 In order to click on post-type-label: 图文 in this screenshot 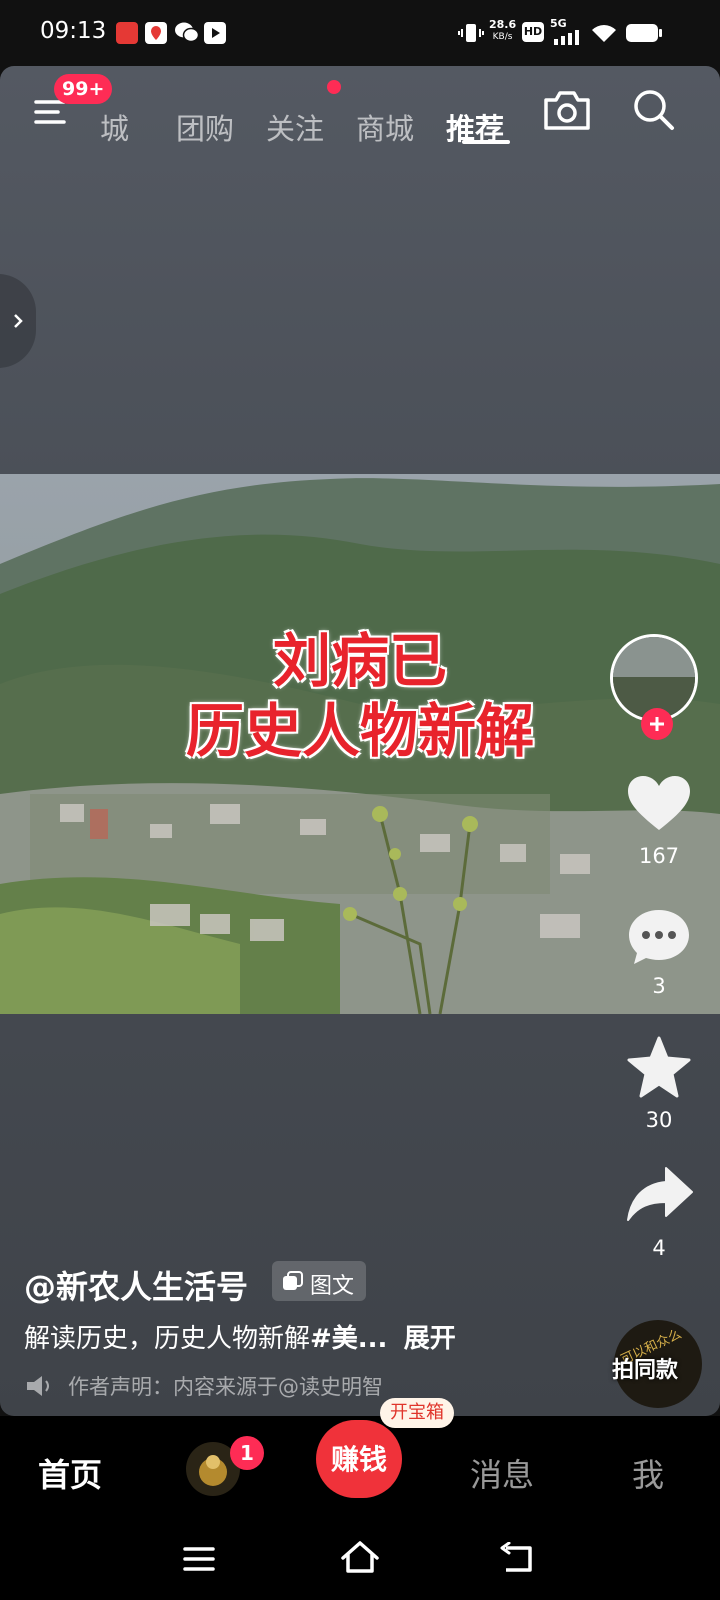, I will do `click(332, 1286)`.